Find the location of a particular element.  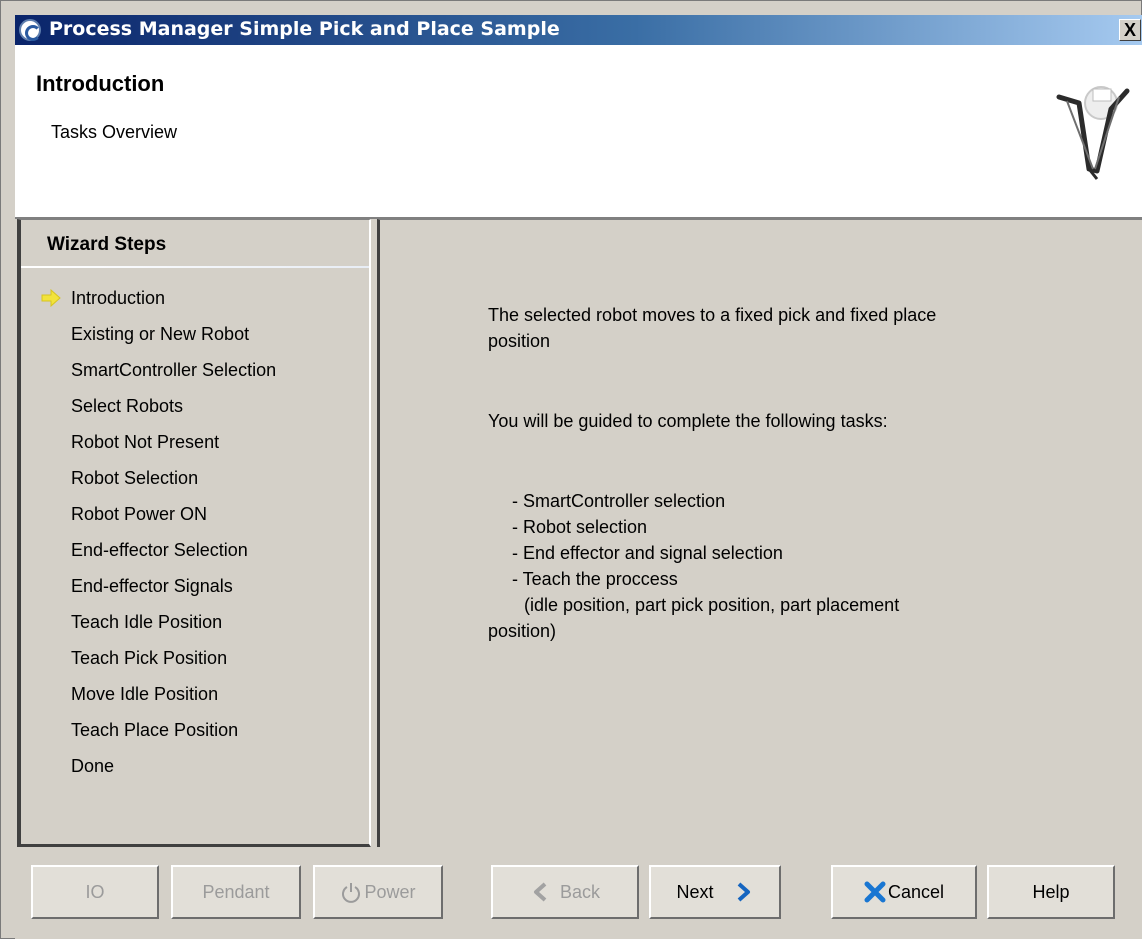

help-label: Help is located at coordinates (1051, 891).